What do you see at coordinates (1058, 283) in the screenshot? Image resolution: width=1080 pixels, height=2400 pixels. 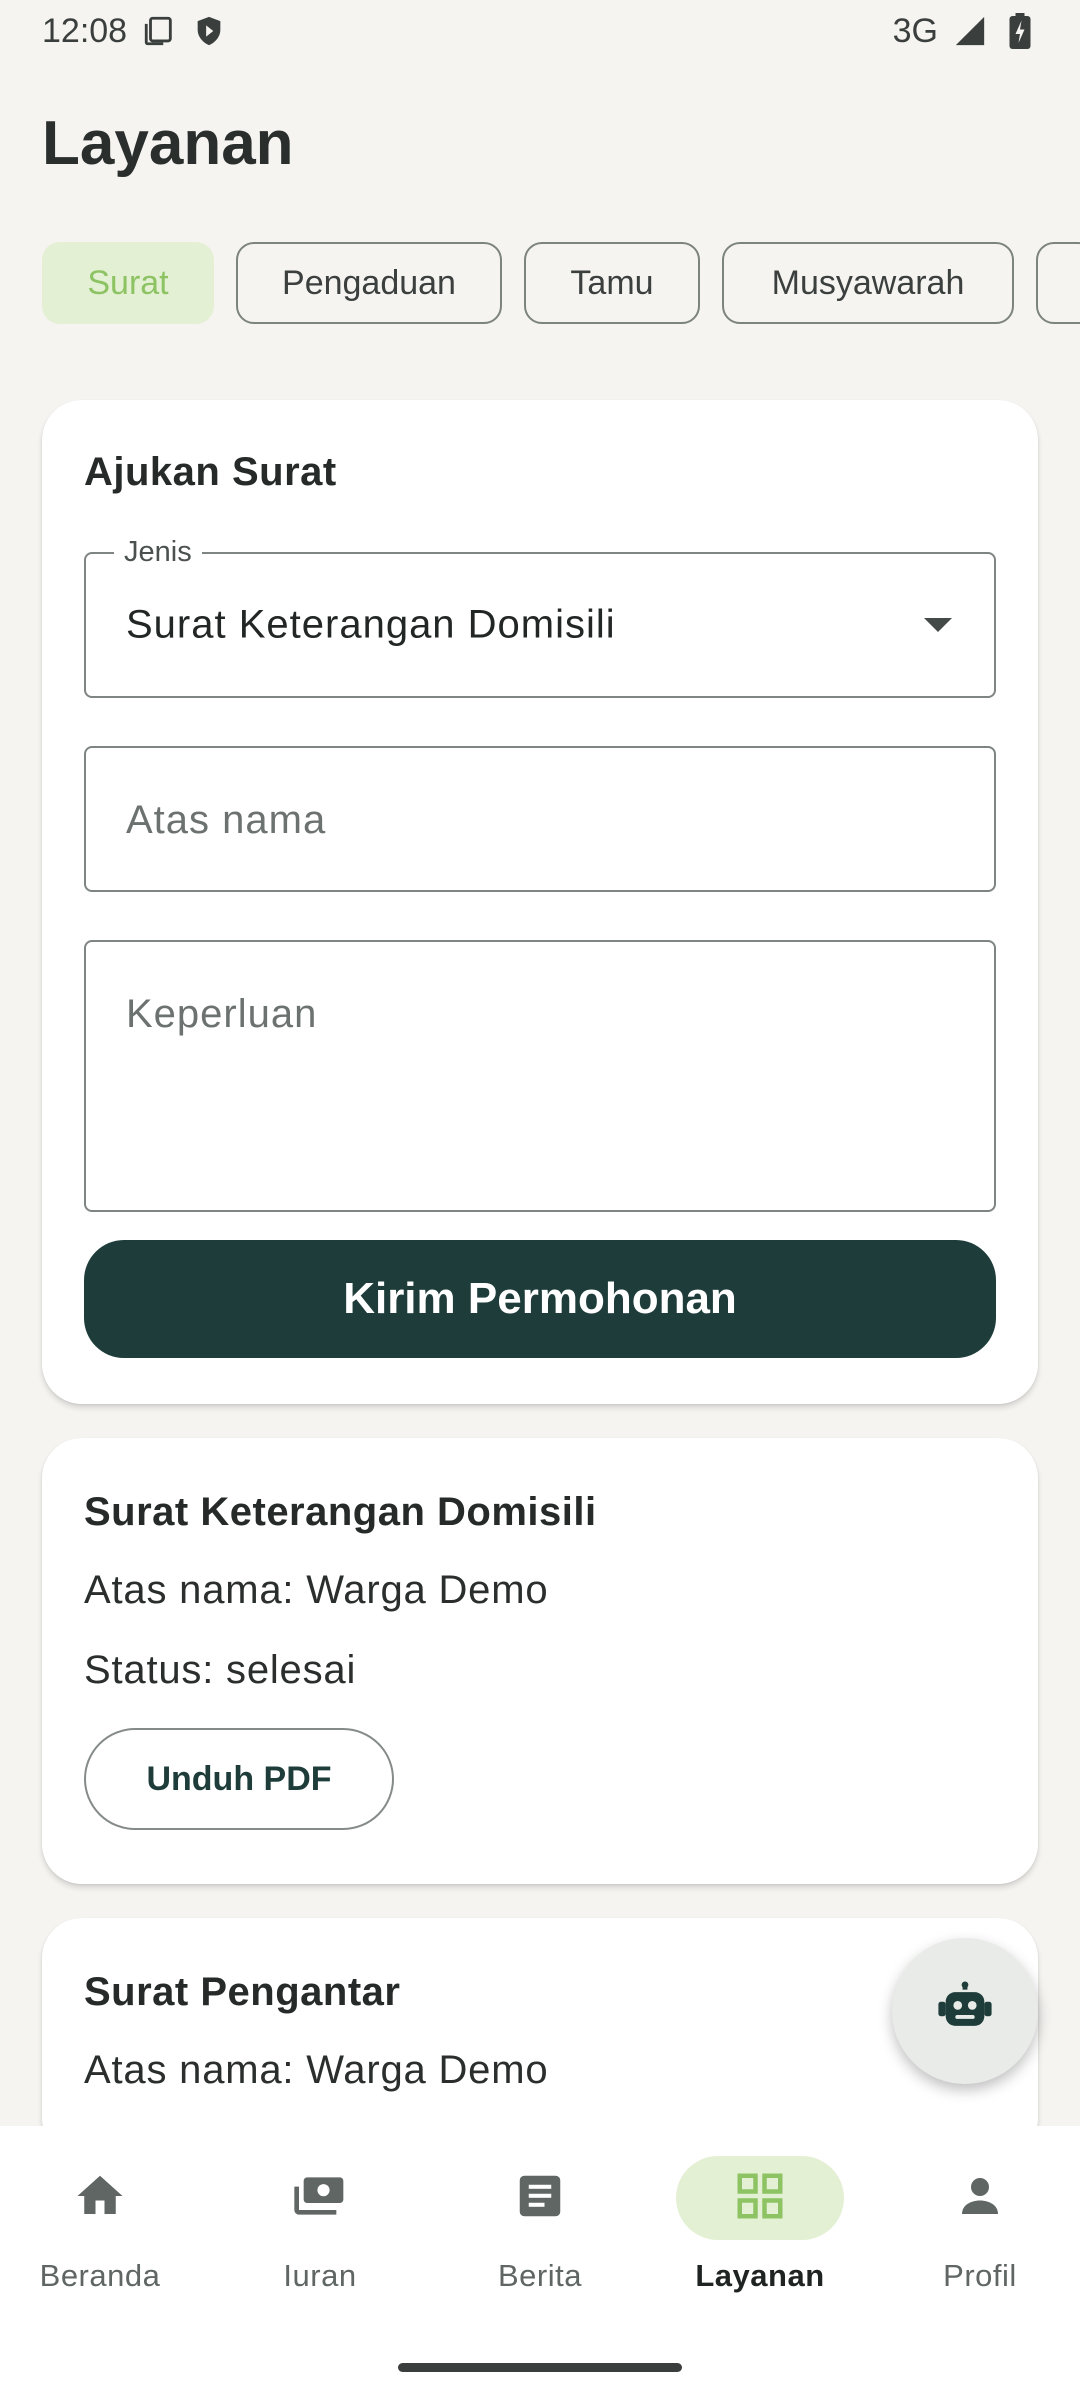 I see `tab-more` at bounding box center [1058, 283].